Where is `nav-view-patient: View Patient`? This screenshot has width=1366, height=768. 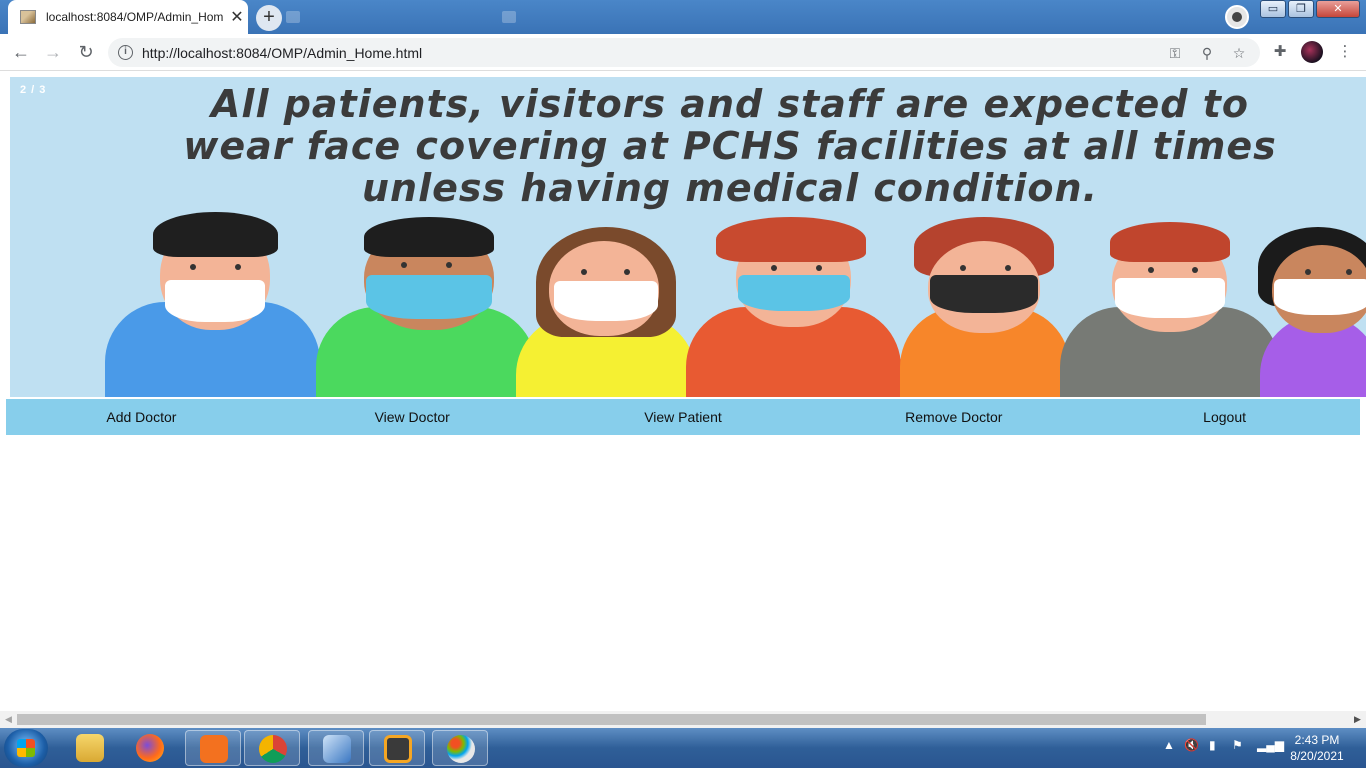 nav-view-patient: View Patient is located at coordinates (683, 417).